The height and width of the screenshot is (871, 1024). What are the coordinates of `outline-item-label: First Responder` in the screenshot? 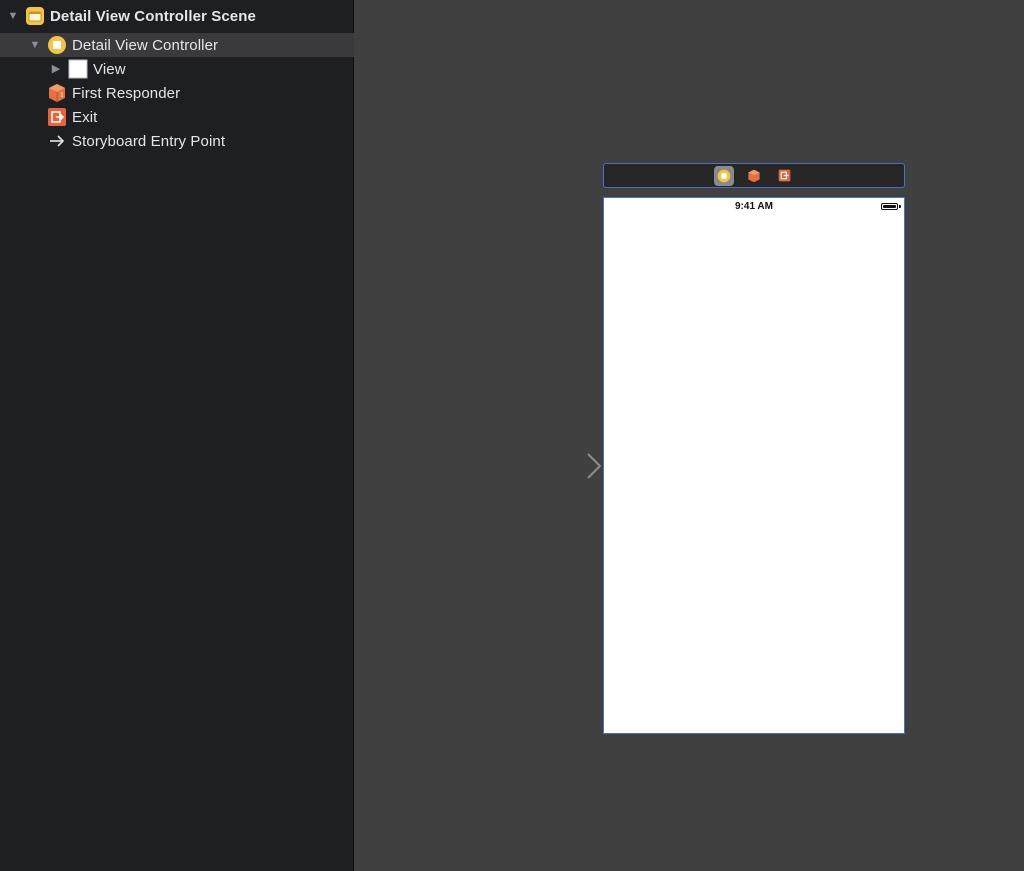 It's located at (126, 93).